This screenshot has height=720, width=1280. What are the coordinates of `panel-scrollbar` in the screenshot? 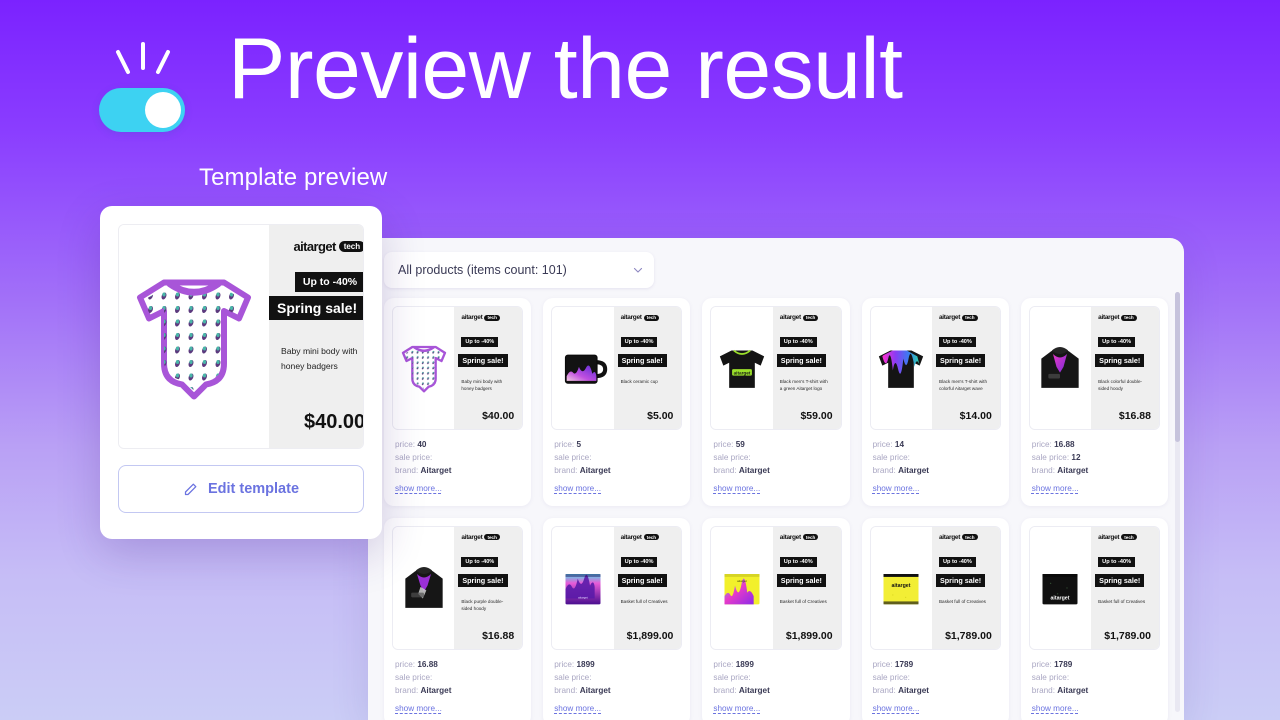 It's located at (1177, 502).